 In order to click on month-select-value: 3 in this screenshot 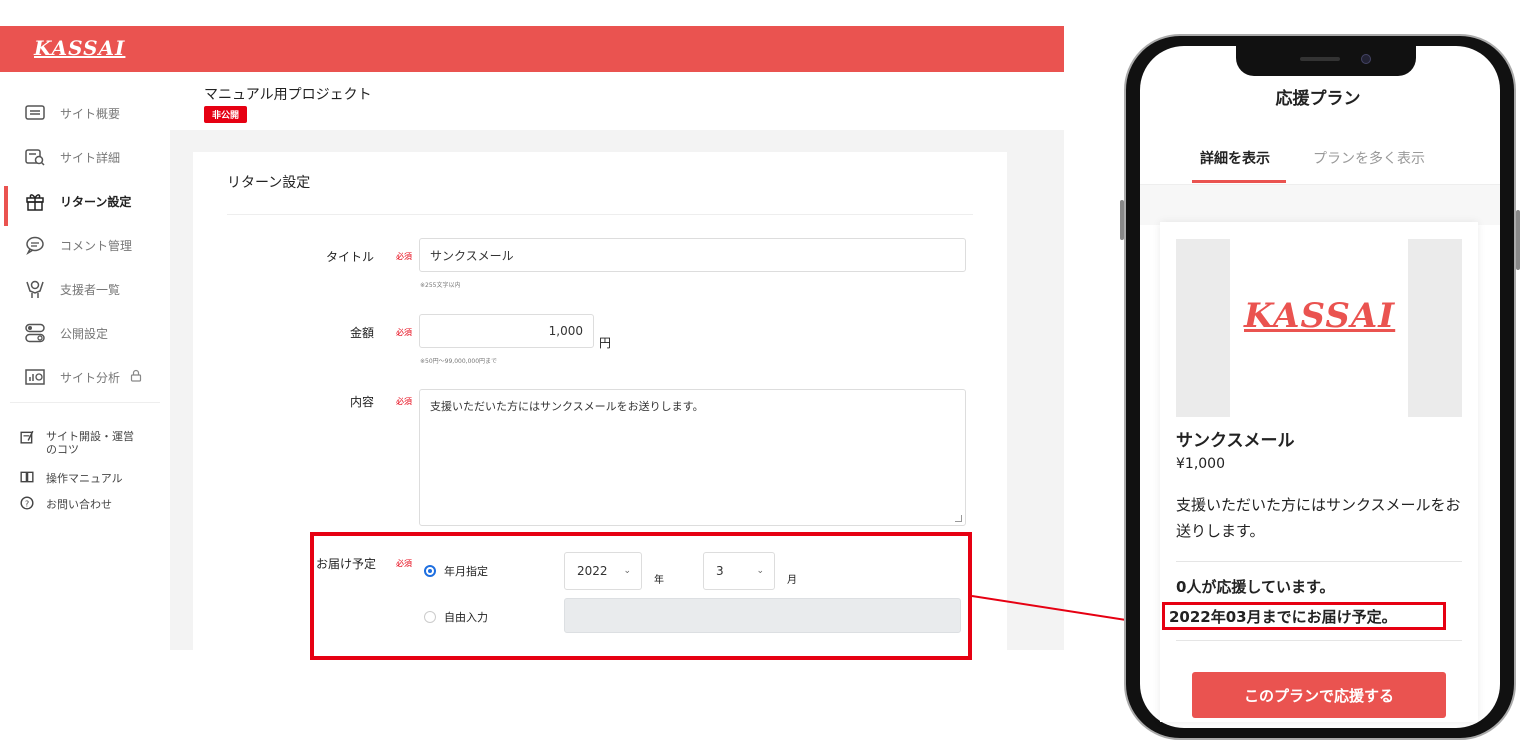, I will do `click(720, 571)`.